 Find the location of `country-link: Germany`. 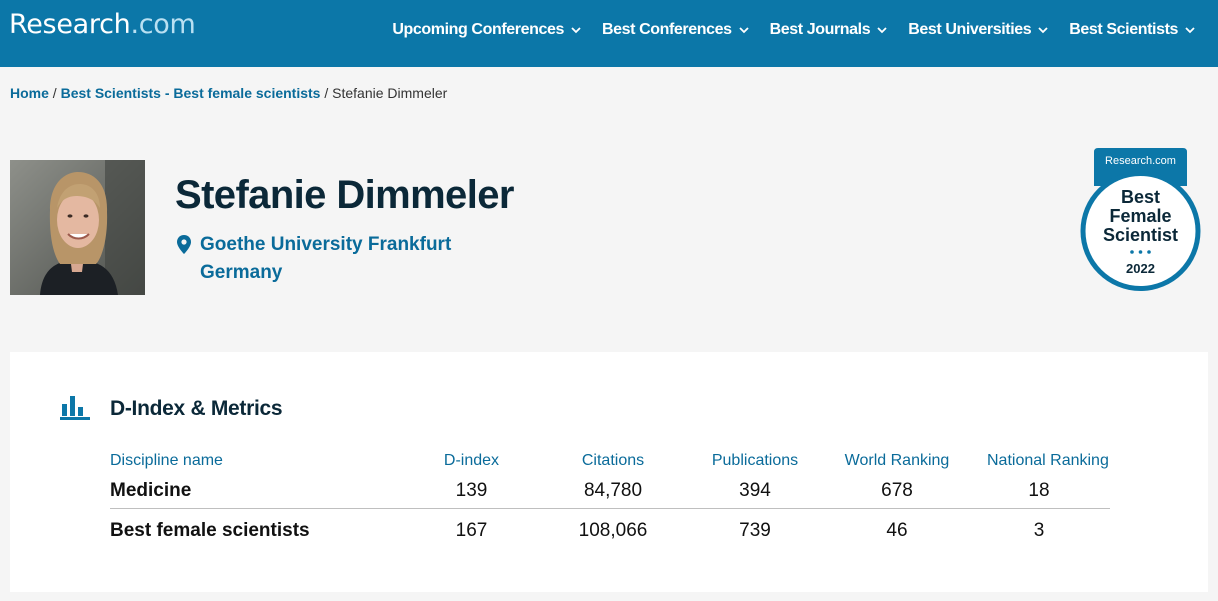

country-link: Germany is located at coordinates (241, 273).